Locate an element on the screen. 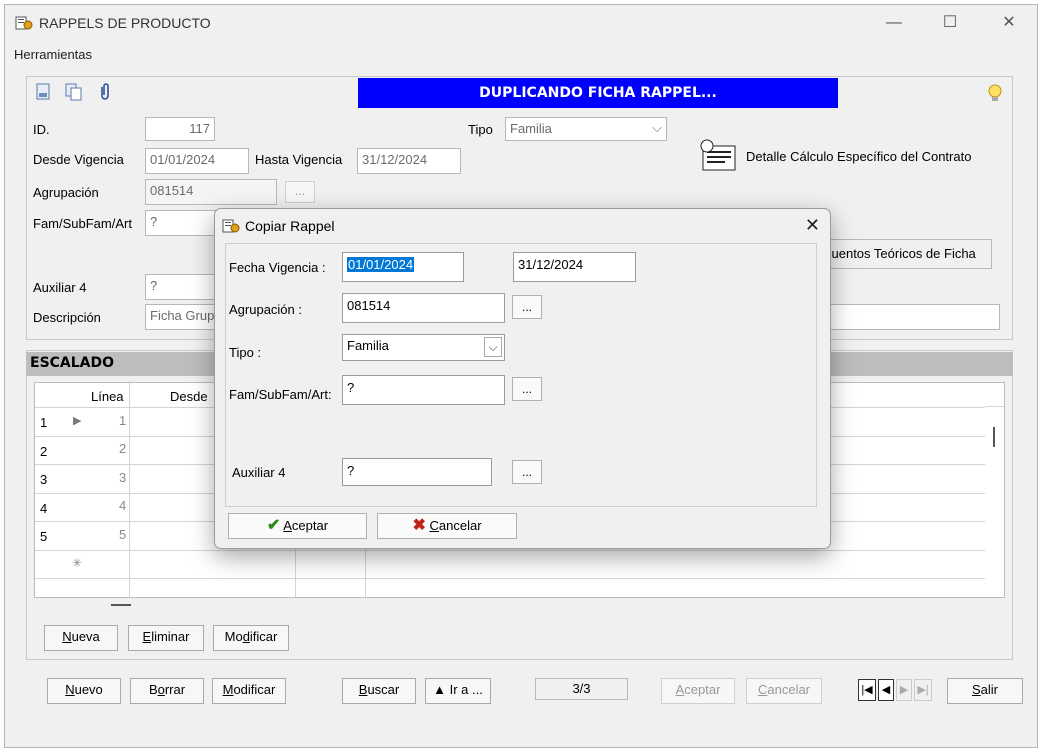 The height and width of the screenshot is (752, 1042). descuentos-label: cuentos Teóricos de Ficha is located at coordinates (900, 253).